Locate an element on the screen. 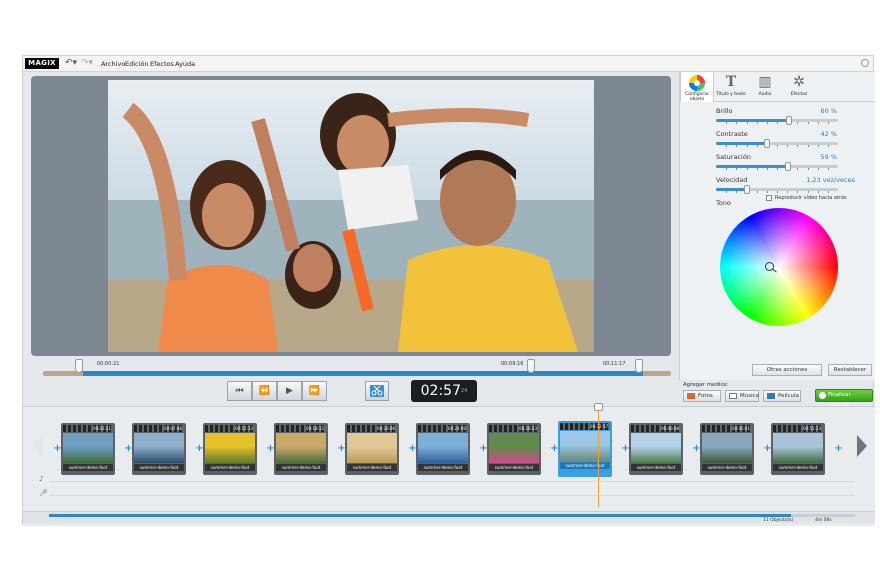  finalize-movie-button: Finalizar película is located at coordinates (844, 399).